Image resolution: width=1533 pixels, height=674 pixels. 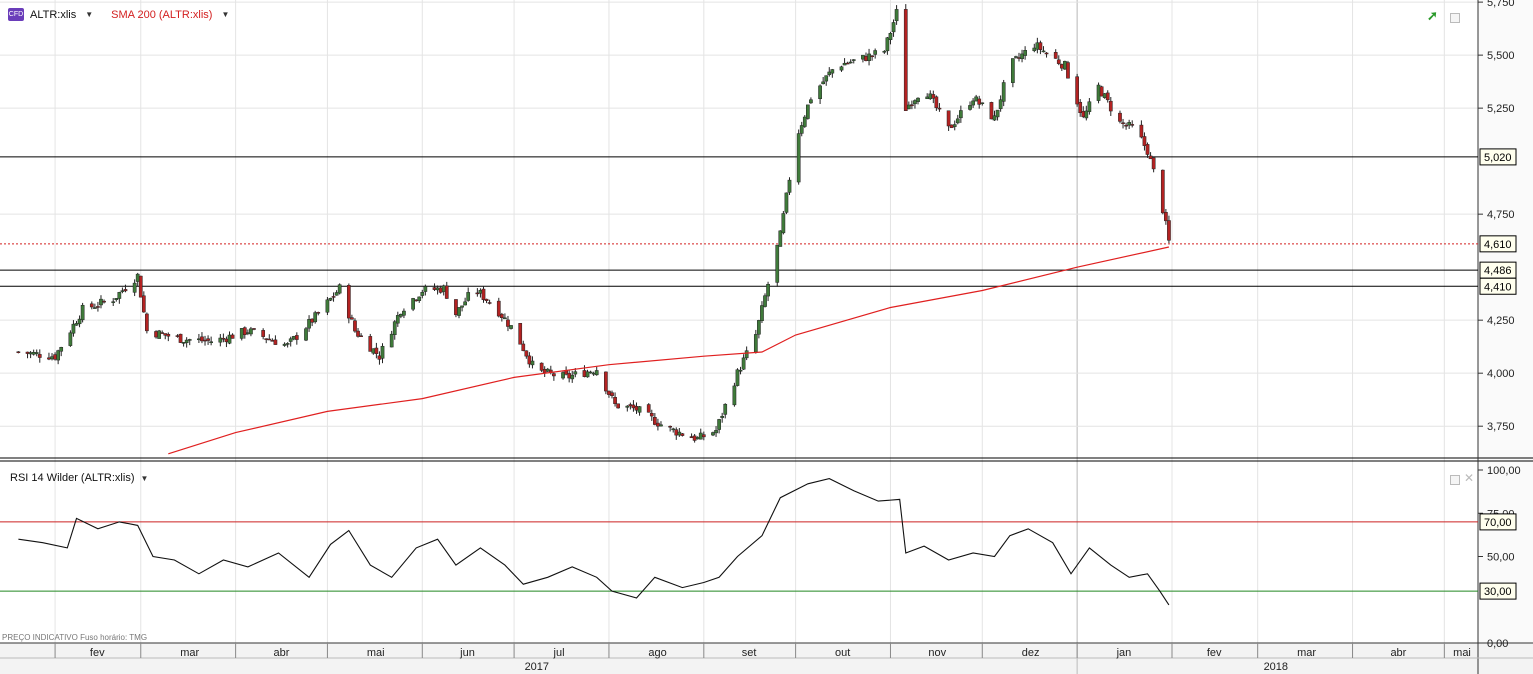 I want to click on main-legend: CFD ALTR:xlis ▼ SMA 200 (ALTR:xlis) ▼, so click(x=118, y=14).